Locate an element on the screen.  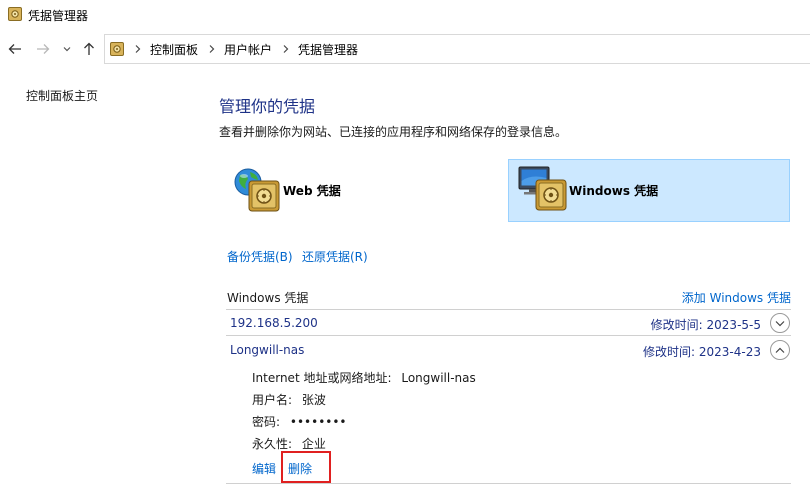
web-credentials-tile: Web 凭据 is located at coordinates (367, 190).